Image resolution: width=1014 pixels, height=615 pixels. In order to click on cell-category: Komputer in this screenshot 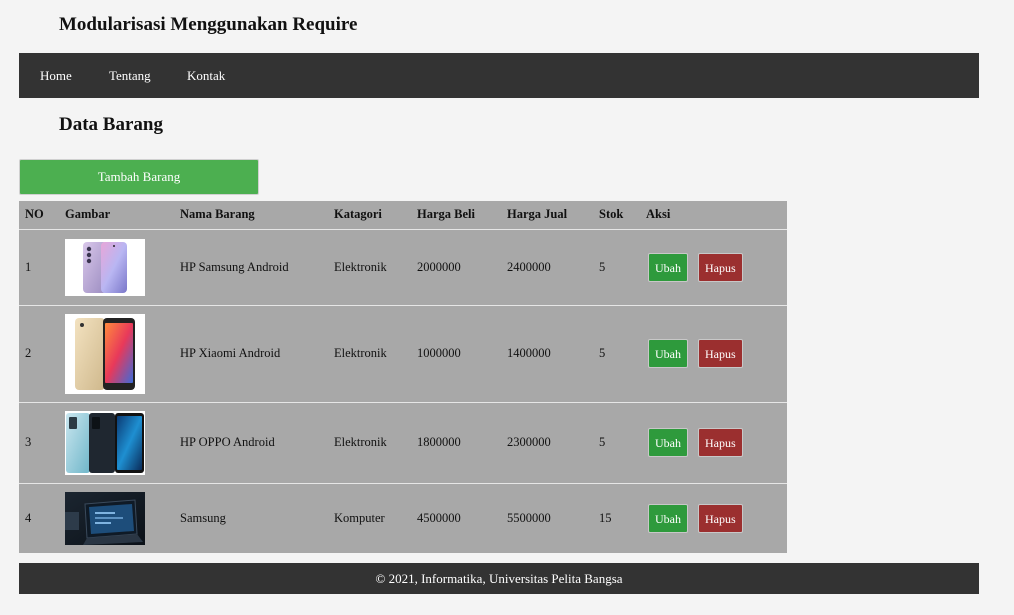, I will do `click(359, 517)`.